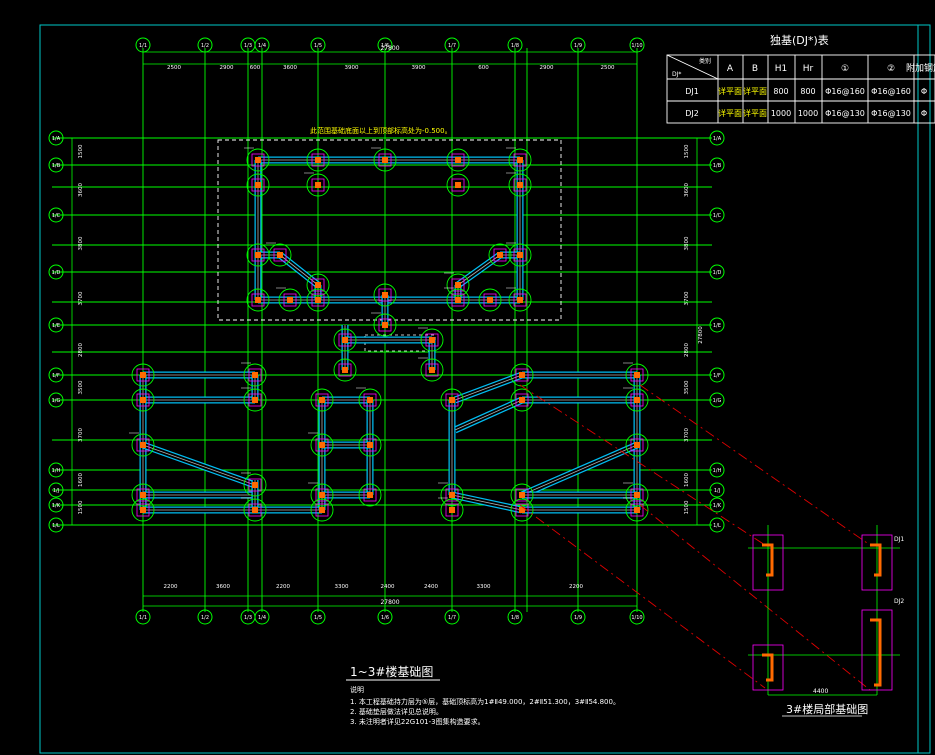  Describe the element at coordinates (417, 721) in the screenshot. I see `note-line-3: 3. 未注明者详见22G101-3图集构造要求。` at that location.